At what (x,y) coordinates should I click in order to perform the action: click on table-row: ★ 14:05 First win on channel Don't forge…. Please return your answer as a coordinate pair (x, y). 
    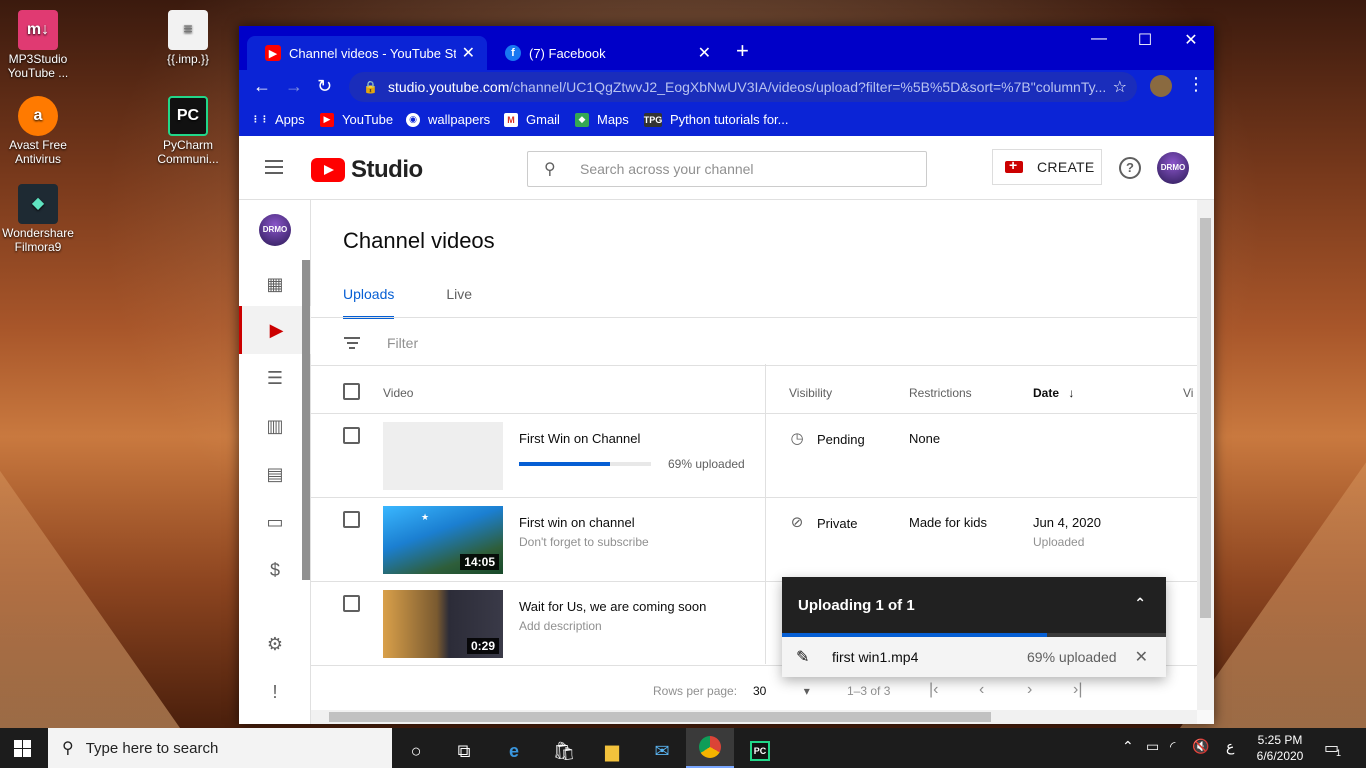
    Looking at the image, I should click on (754, 540).